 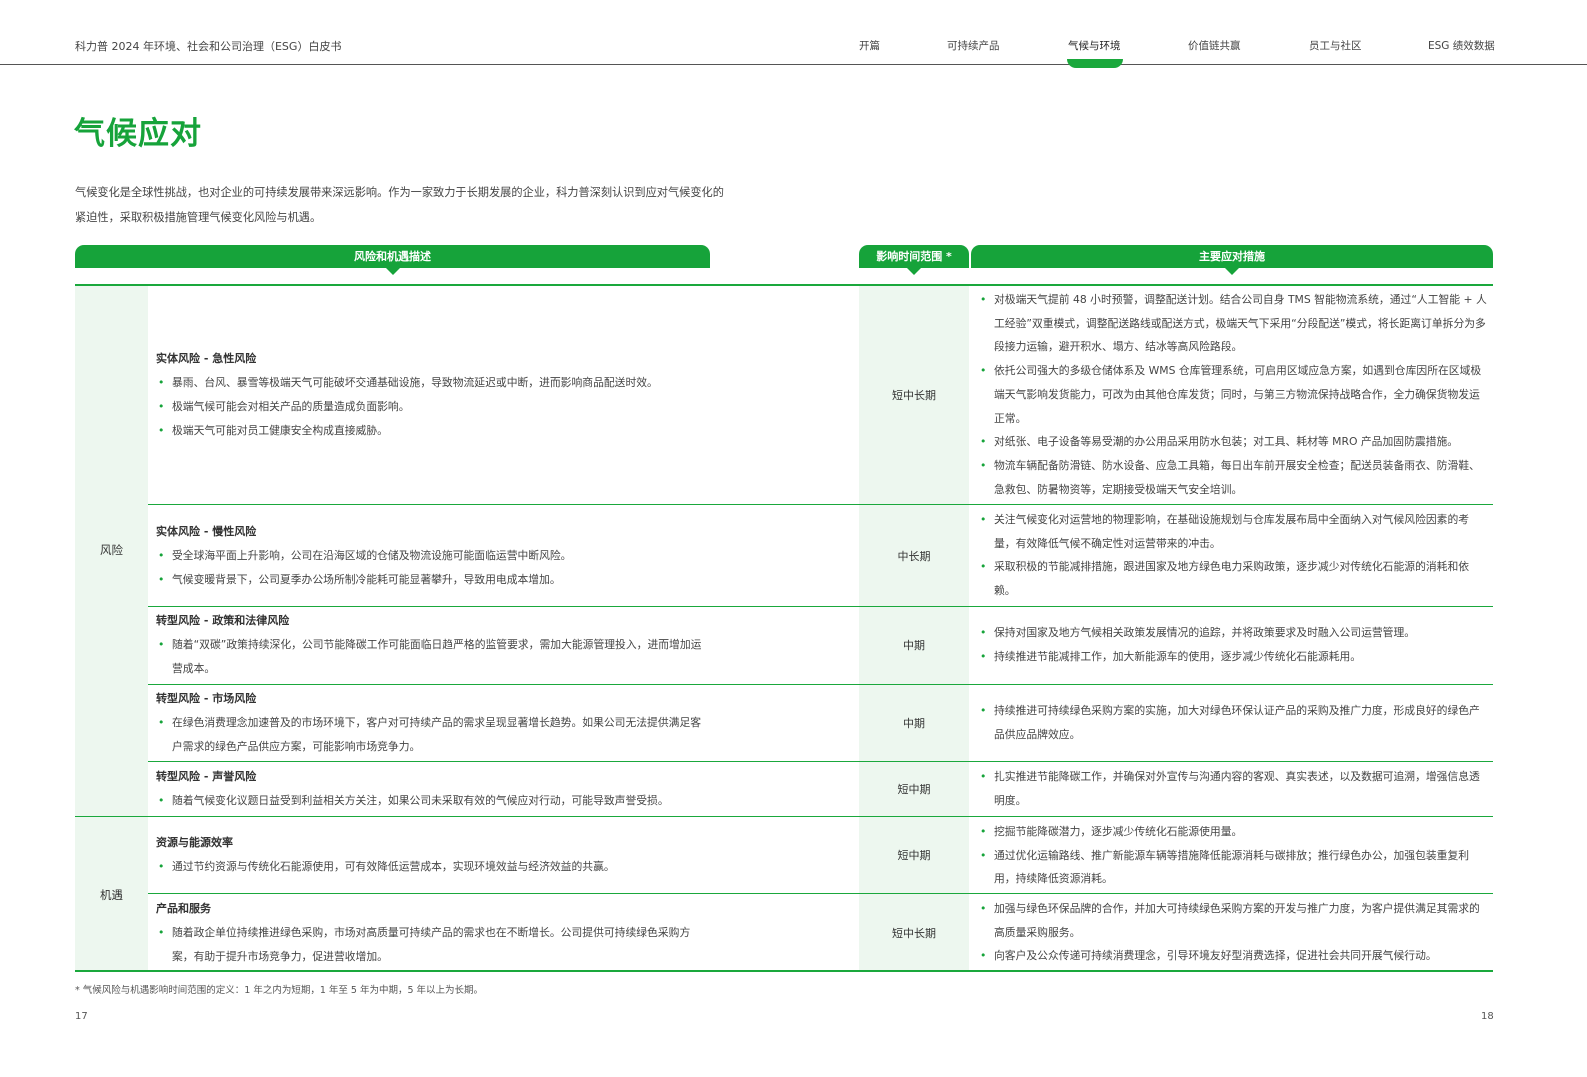 What do you see at coordinates (138, 134) in the screenshot?
I see `page-title: 气候应对` at bounding box center [138, 134].